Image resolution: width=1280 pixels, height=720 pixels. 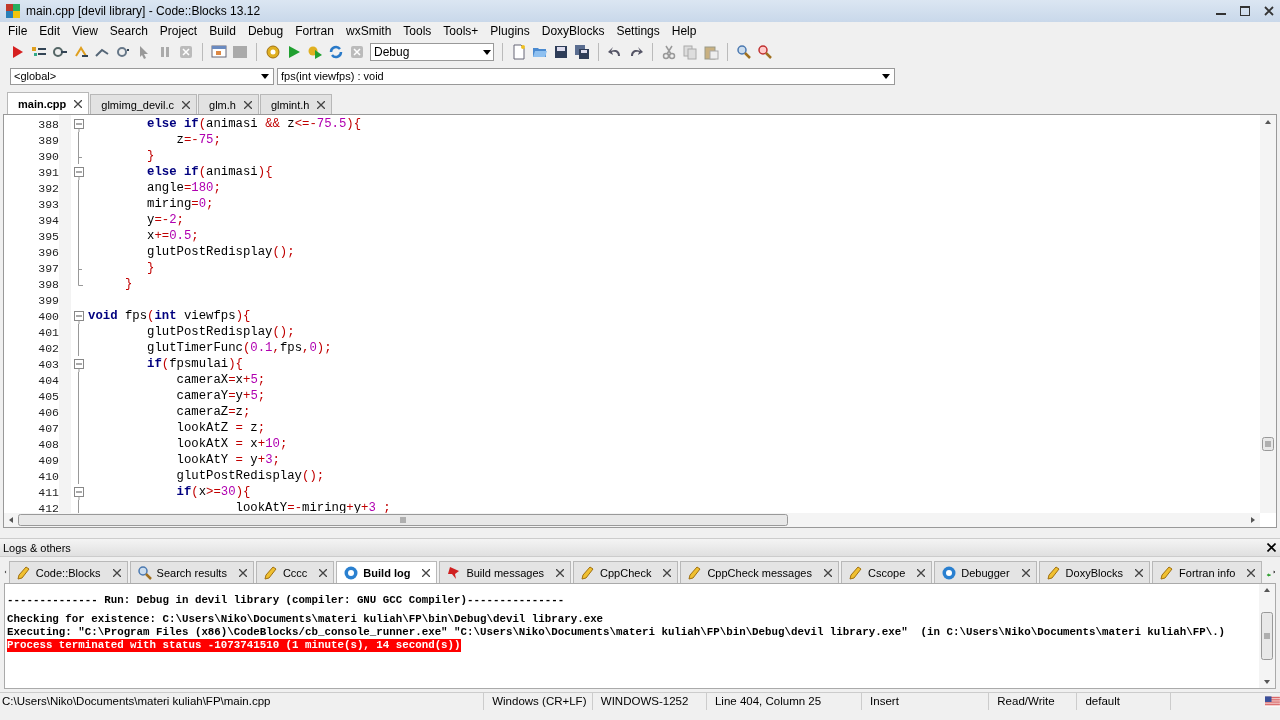 I want to click on log-tab: Code::Blocks, so click(x=68, y=572).